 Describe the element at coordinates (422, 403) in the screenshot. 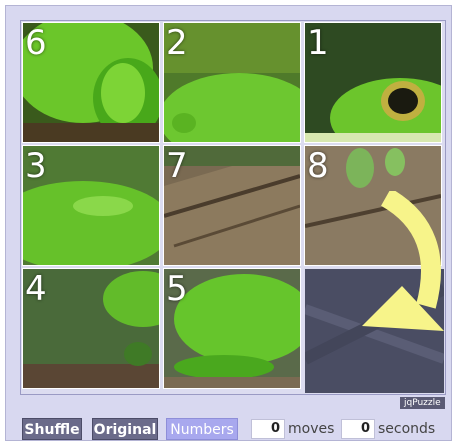

I see `jqpuzzle-badge: jqPuzzle` at that location.